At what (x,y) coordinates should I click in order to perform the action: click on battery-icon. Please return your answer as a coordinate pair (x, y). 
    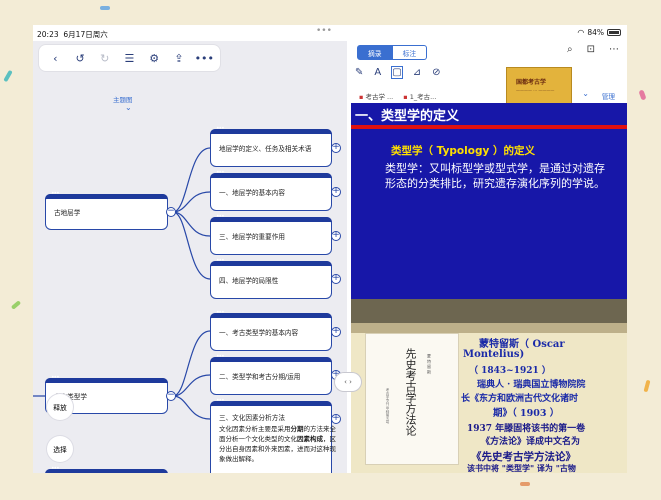
    Looking at the image, I should click on (614, 32).